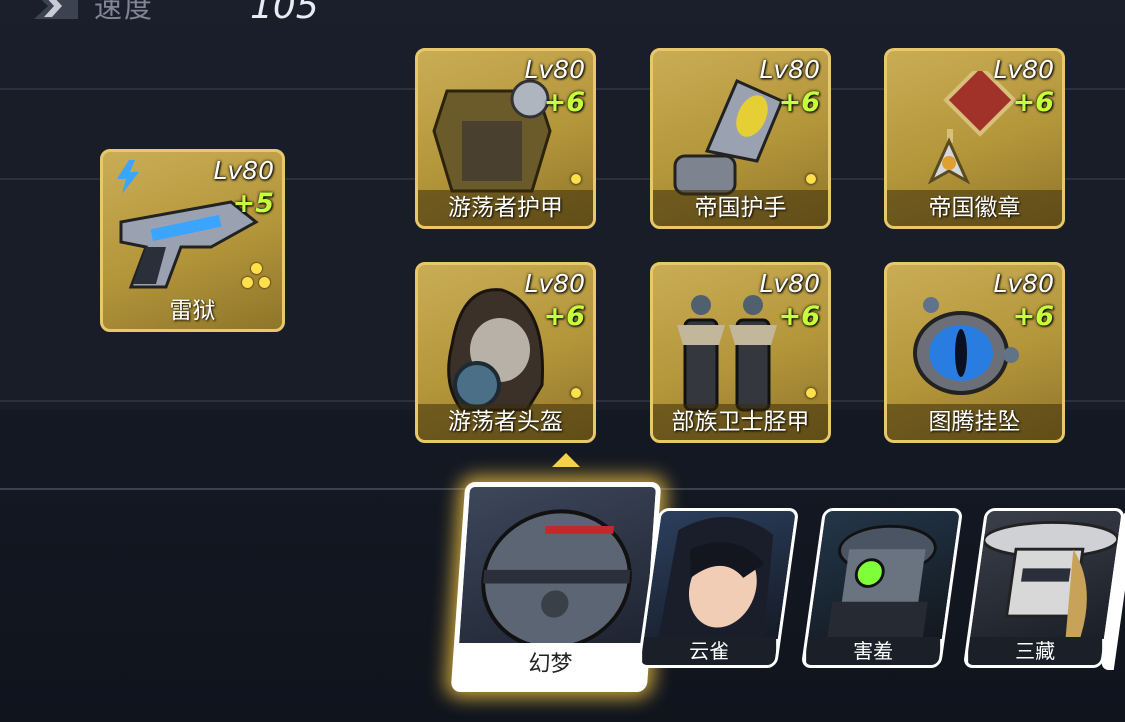 The width and height of the screenshot is (1125, 722). I want to click on lightning-icon, so click(128, 177).